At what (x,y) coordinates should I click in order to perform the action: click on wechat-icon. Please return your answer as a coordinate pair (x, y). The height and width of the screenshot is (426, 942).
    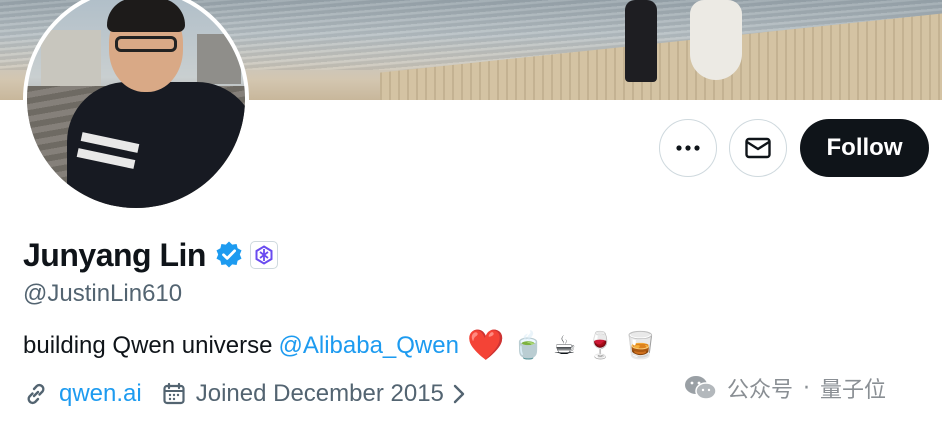
    Looking at the image, I should click on (701, 388).